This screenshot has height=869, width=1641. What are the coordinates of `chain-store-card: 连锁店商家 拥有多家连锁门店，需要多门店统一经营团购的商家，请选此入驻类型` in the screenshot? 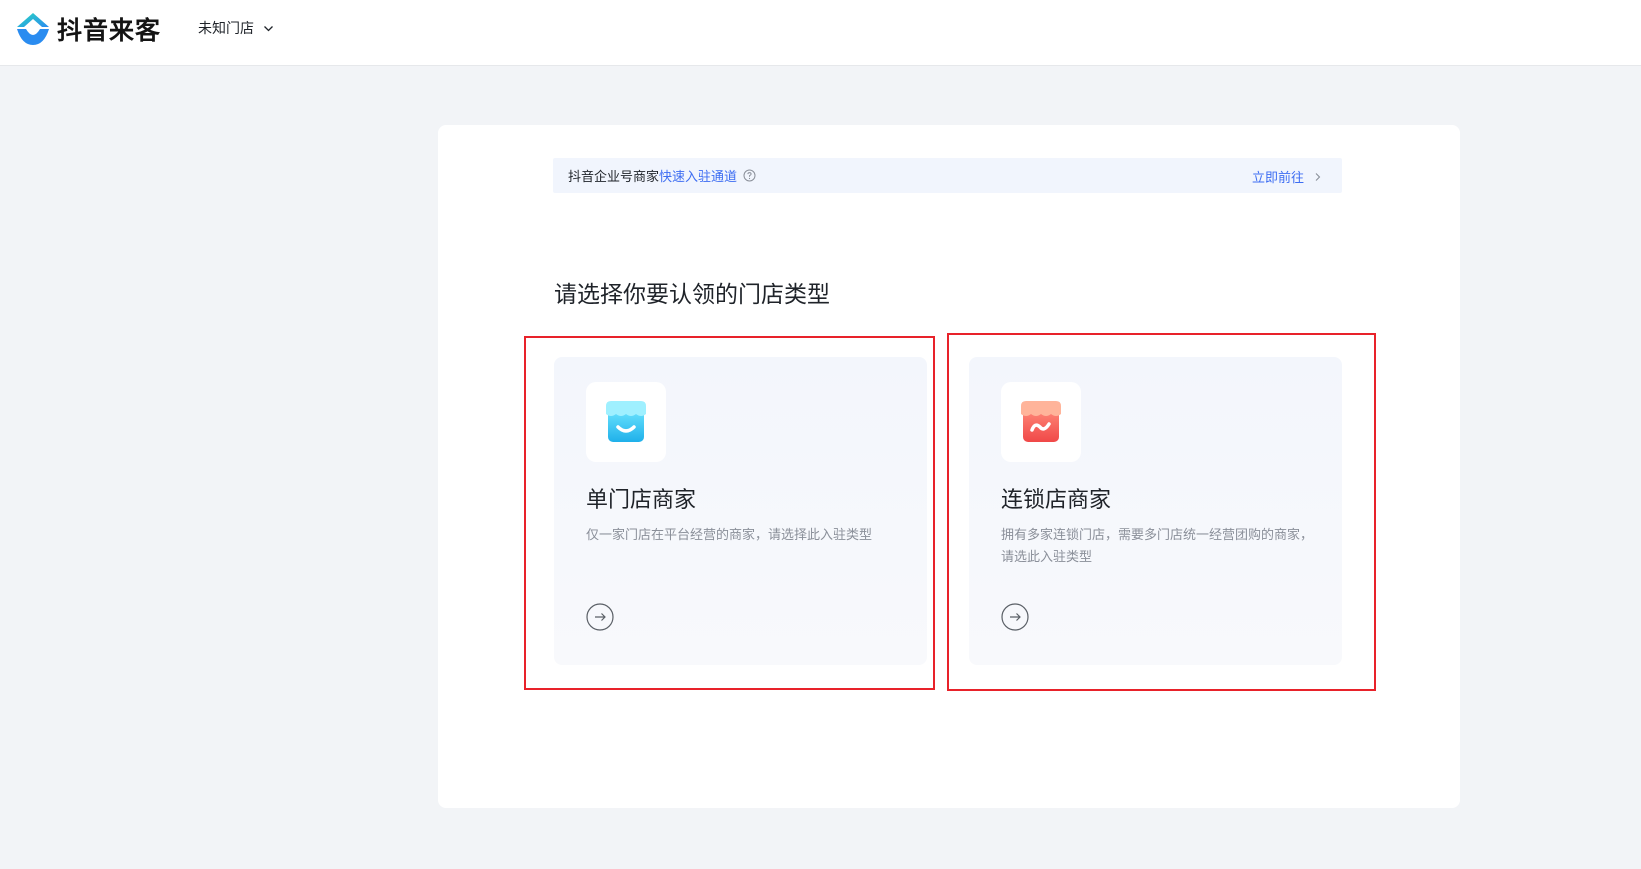 It's located at (1155, 511).